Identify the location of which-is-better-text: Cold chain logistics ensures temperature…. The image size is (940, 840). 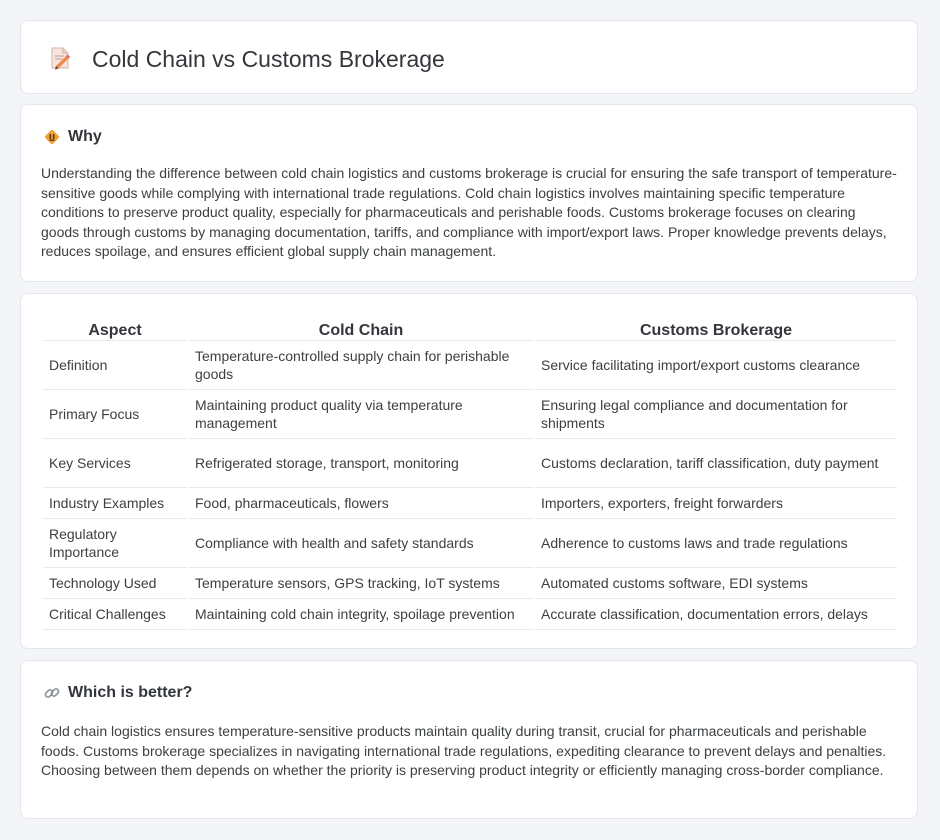
(464, 751).